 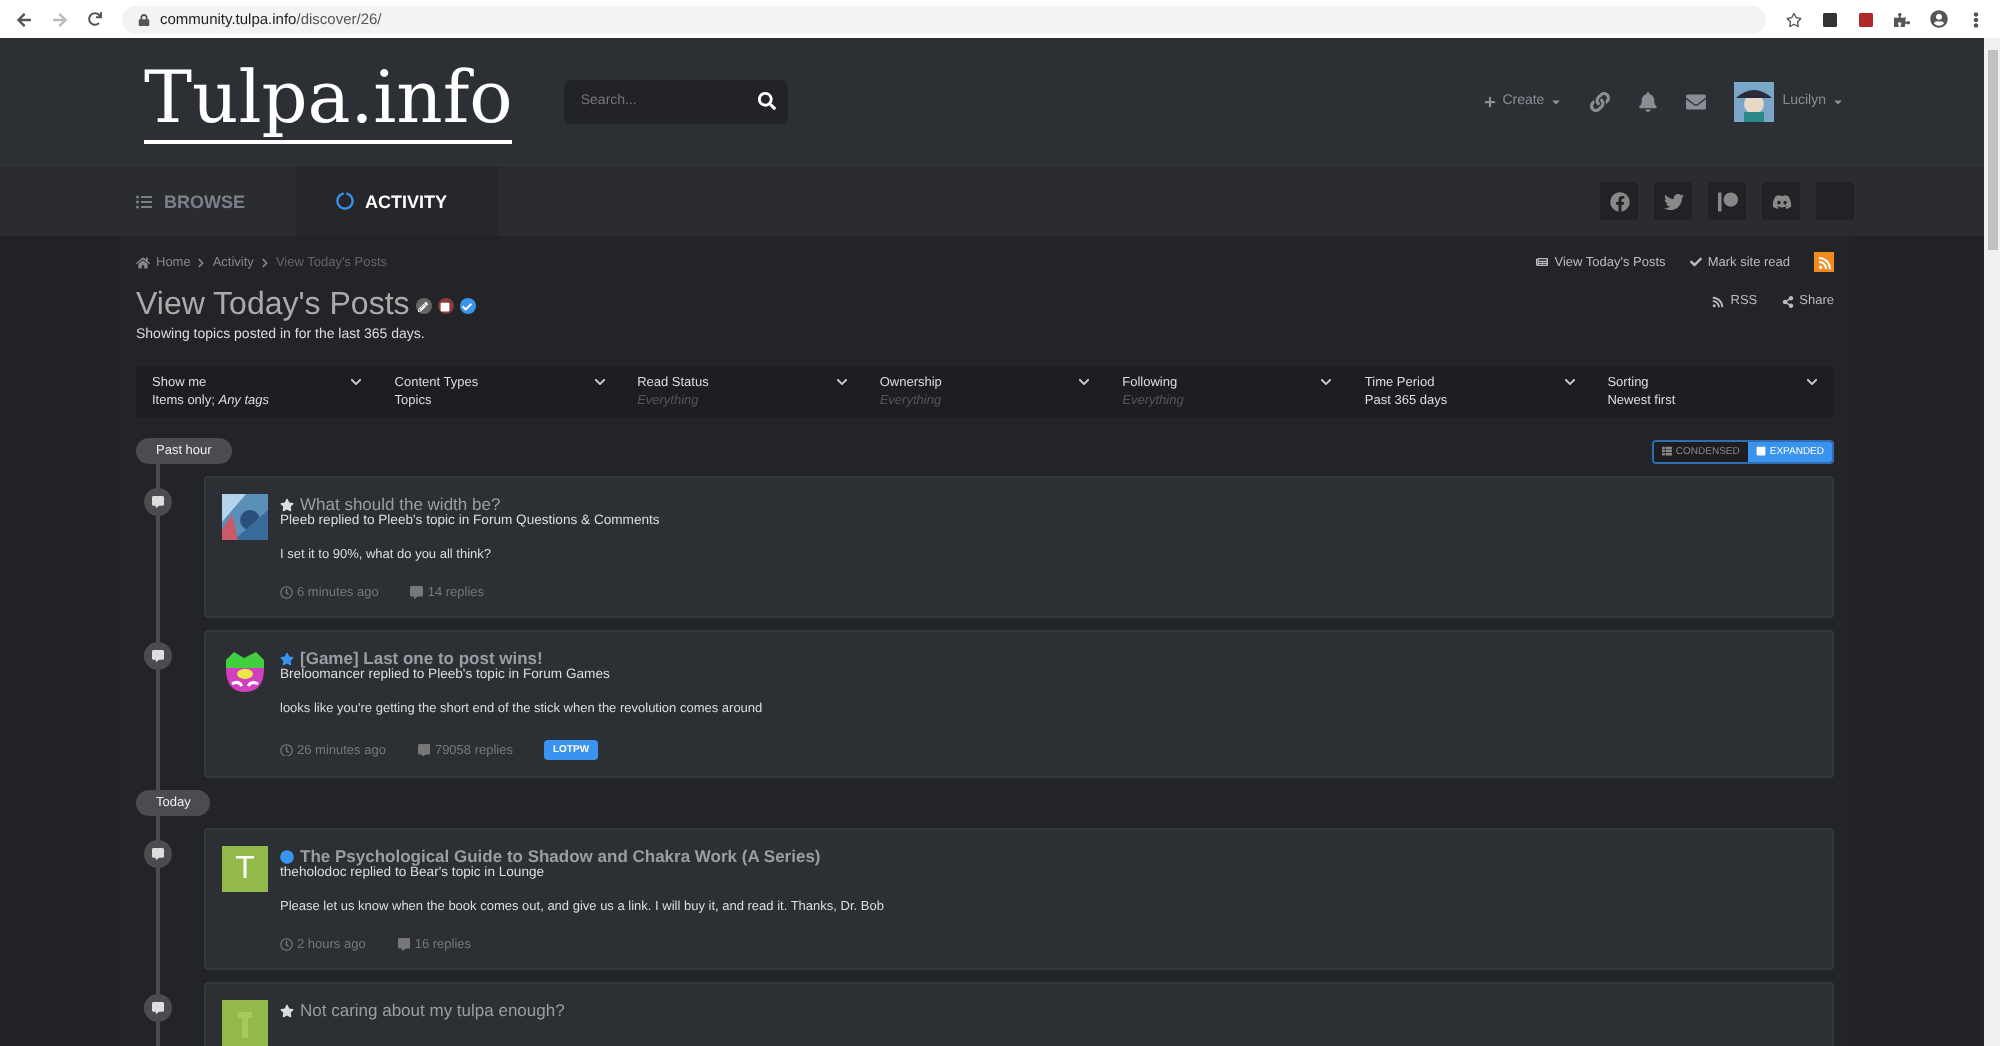 I want to click on activity-icon, so click(x=344, y=201).